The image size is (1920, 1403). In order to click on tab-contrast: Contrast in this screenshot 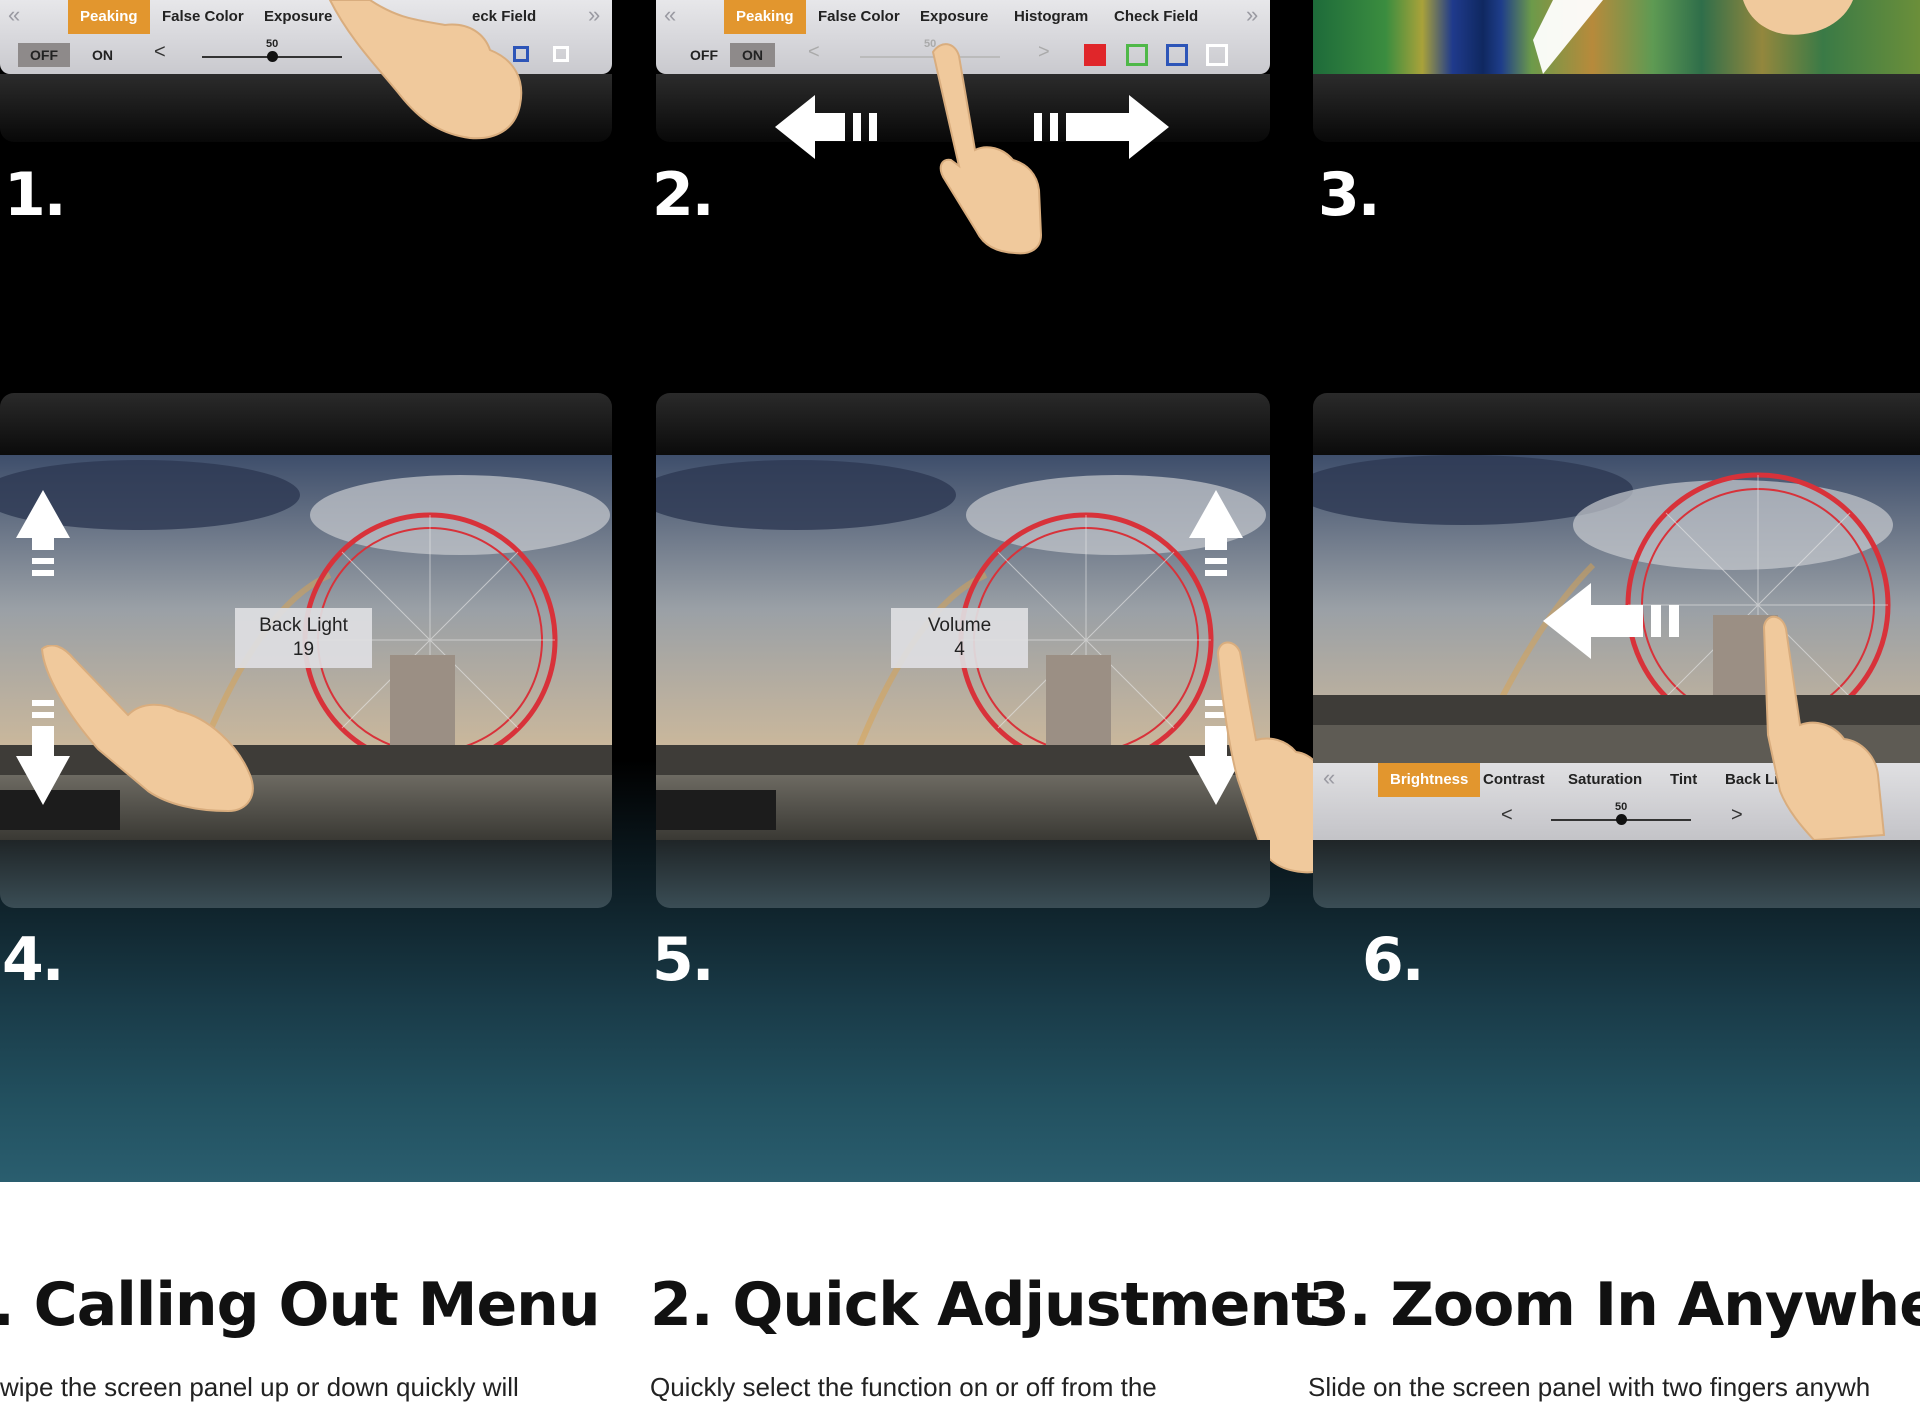, I will do `click(1514, 780)`.